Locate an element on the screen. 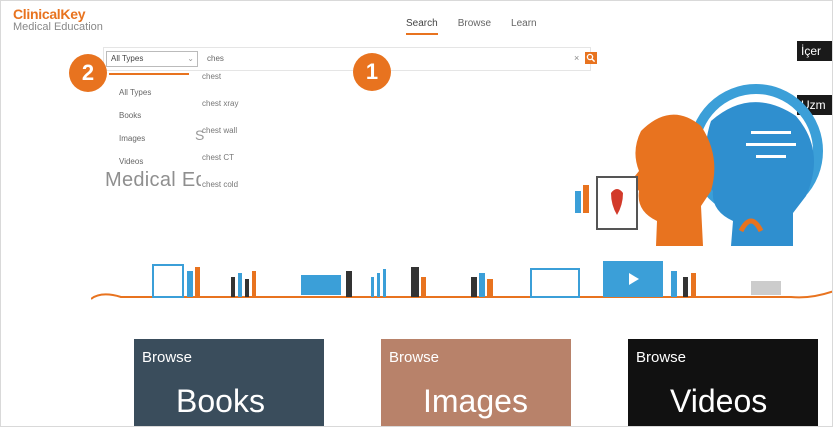 This screenshot has height=427, width=833. suggestion-item: chest is located at coordinates (237, 84).